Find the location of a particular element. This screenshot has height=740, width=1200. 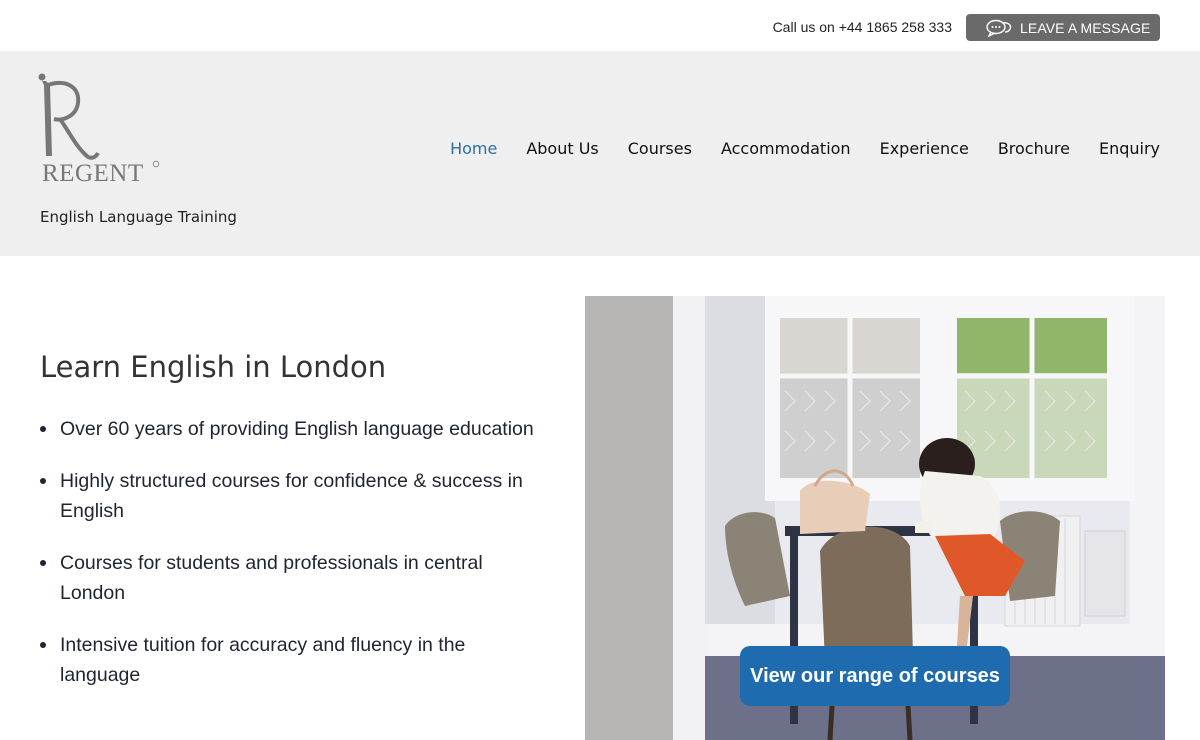

nav-enquiry: Enquiry is located at coordinates (1129, 148).